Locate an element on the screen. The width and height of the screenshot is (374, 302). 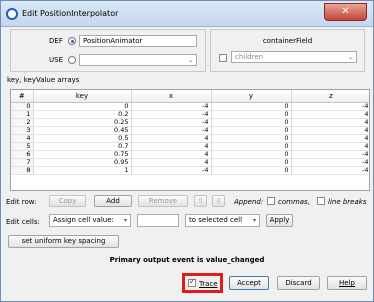
commas-checkbox is located at coordinates (271, 201).